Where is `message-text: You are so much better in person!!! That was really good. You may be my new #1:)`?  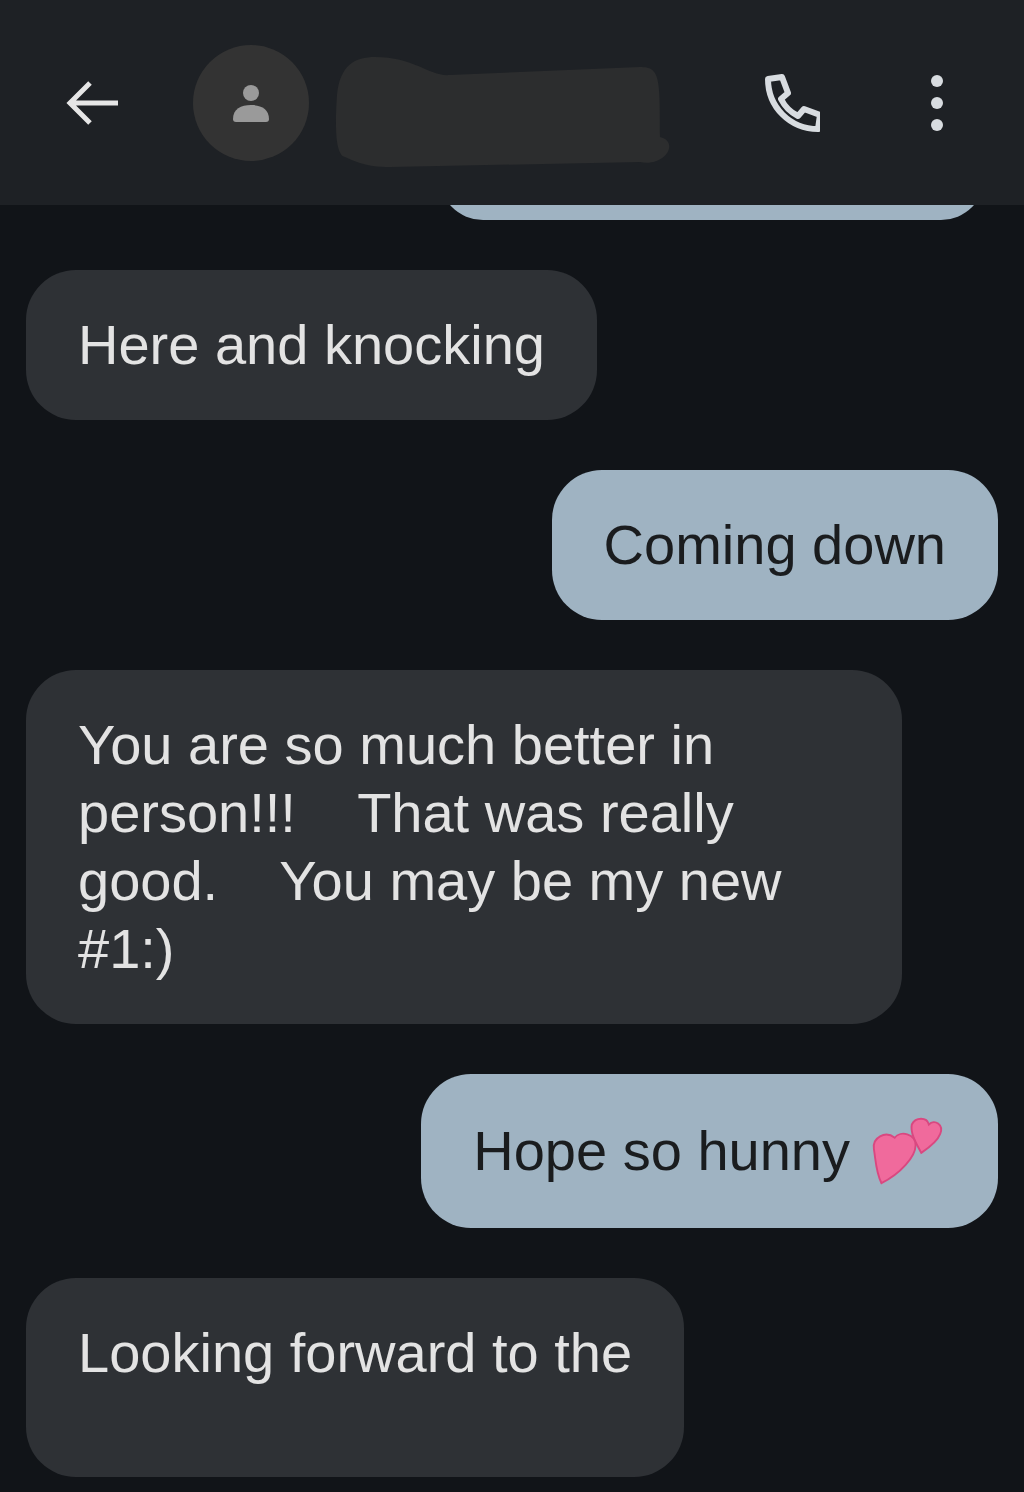 message-text: You are so much better in person!!! That was really good. You may be my new #1:) is located at coordinates (430, 847).